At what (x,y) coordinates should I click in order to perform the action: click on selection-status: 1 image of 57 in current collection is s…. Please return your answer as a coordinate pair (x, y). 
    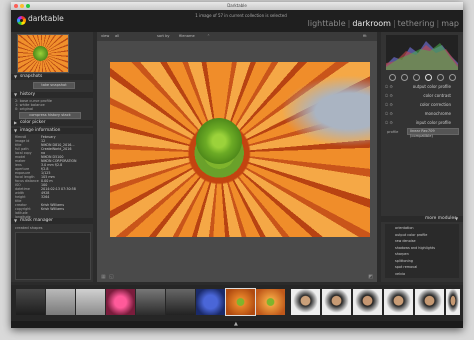
    Looking at the image, I should click on (241, 15).